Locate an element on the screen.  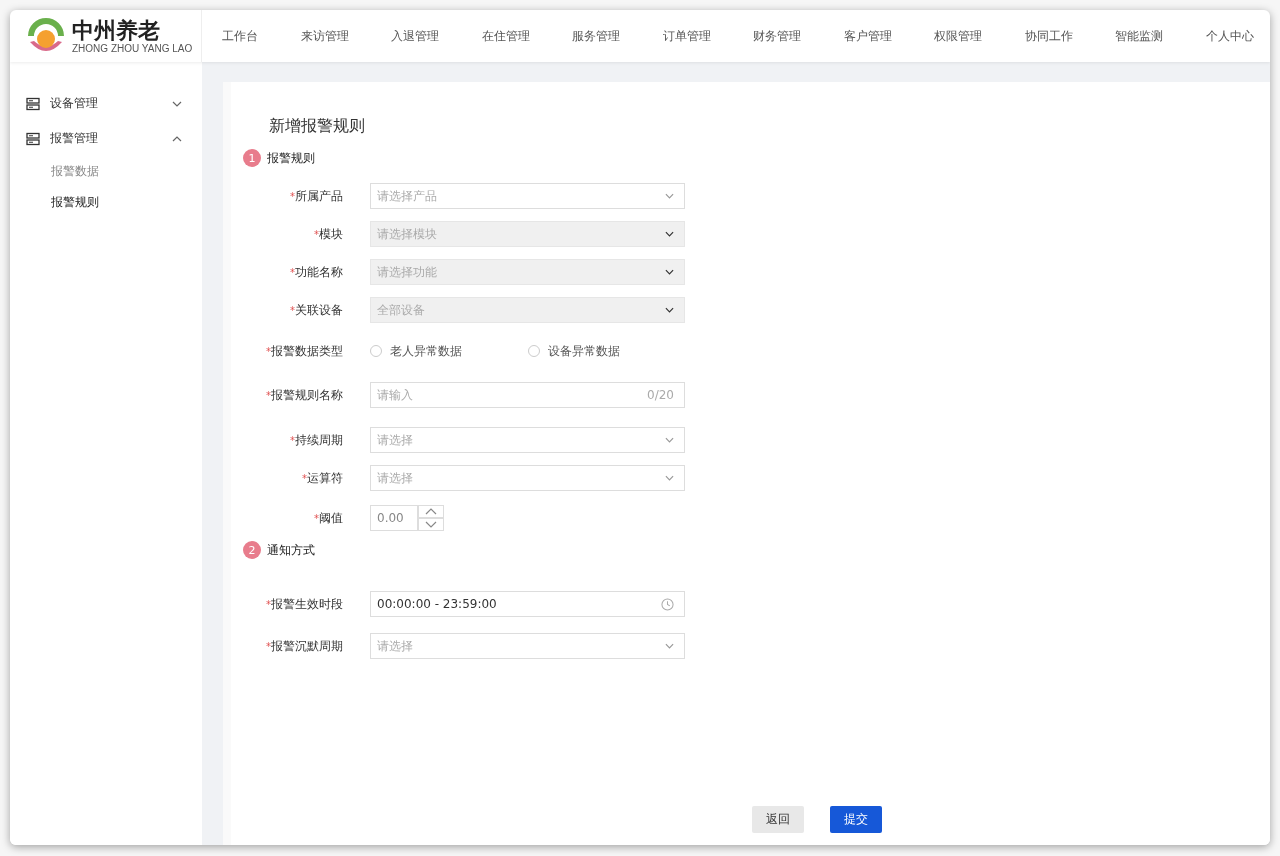
nav-item: 服务管理 is located at coordinates (596, 36).